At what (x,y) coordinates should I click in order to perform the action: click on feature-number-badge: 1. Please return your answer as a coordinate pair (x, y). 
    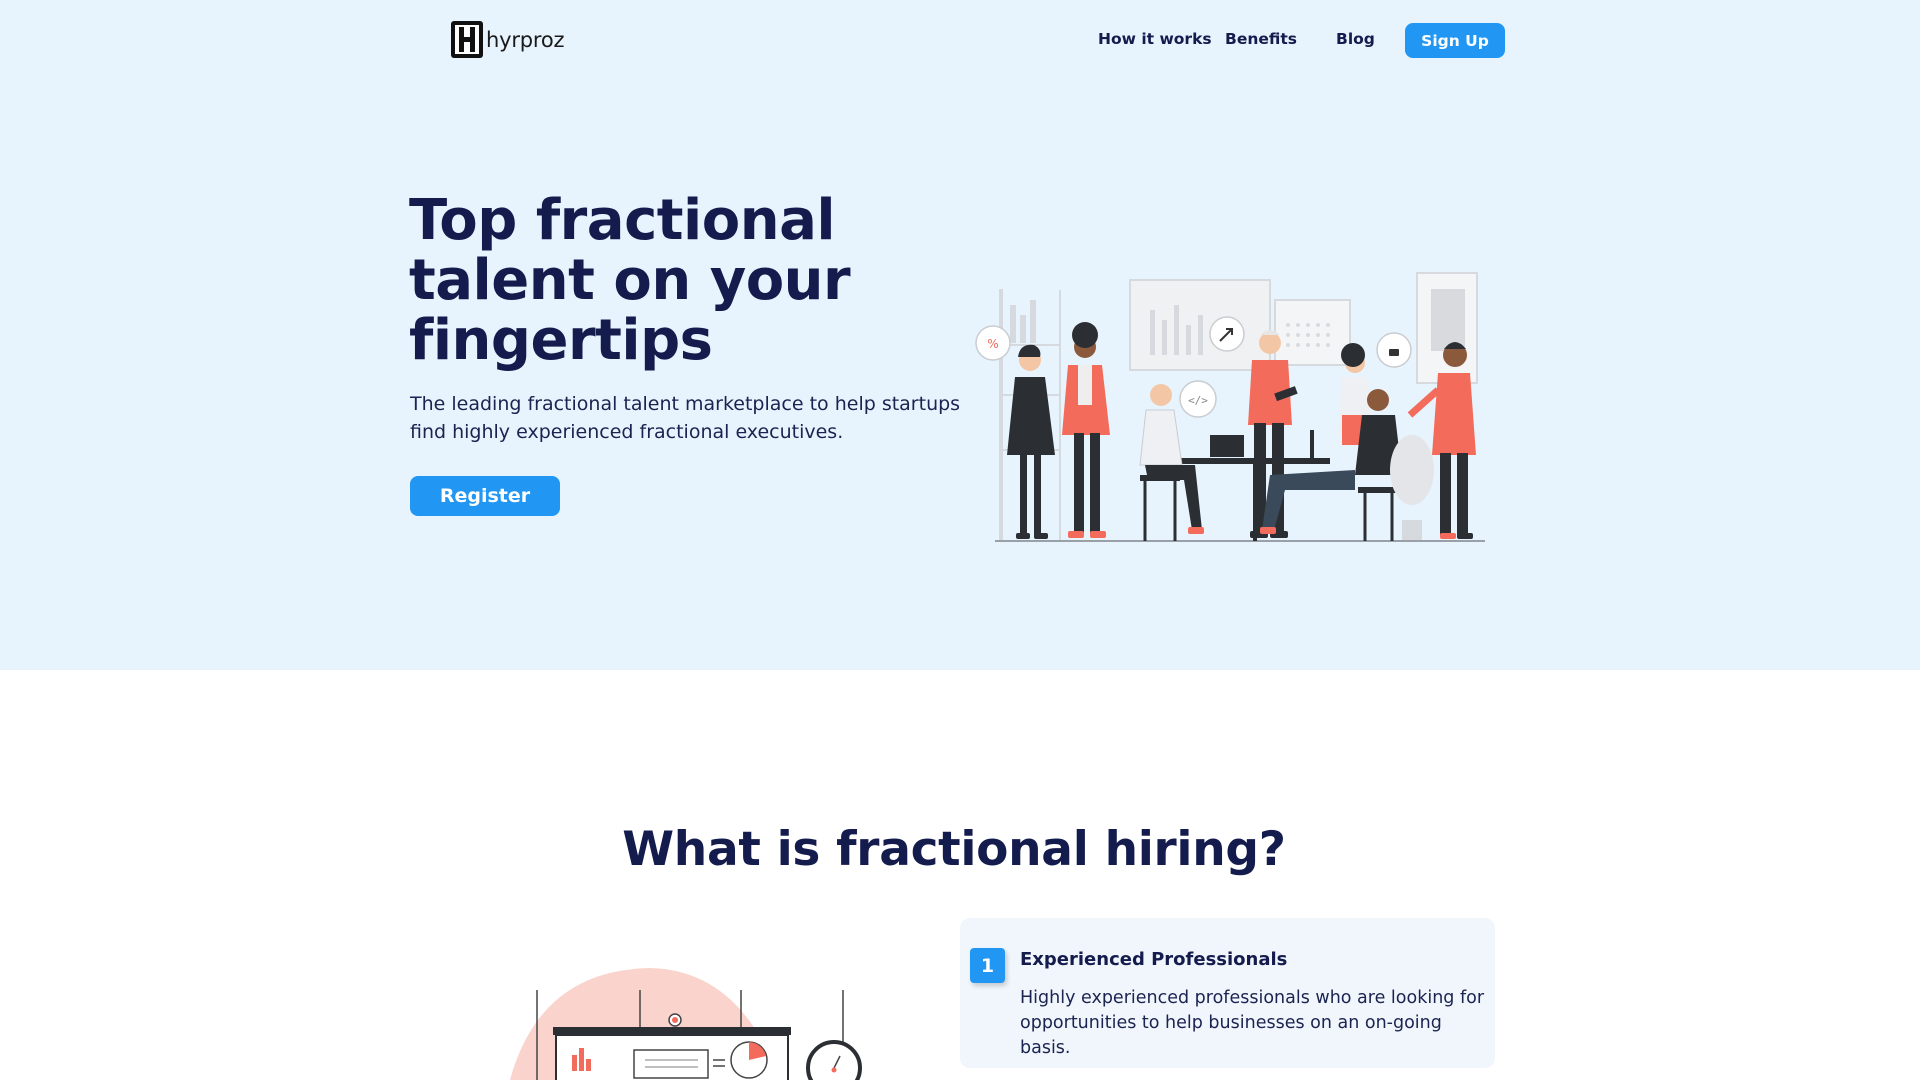
    Looking at the image, I should click on (987, 965).